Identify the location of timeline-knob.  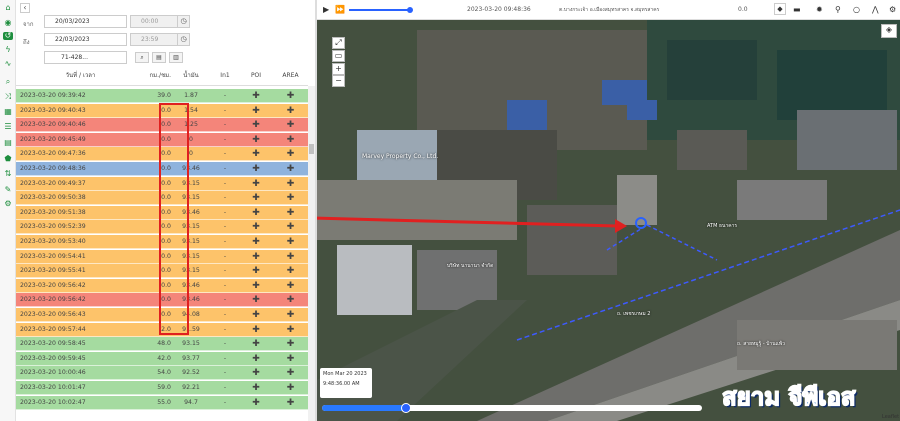
(406, 408).